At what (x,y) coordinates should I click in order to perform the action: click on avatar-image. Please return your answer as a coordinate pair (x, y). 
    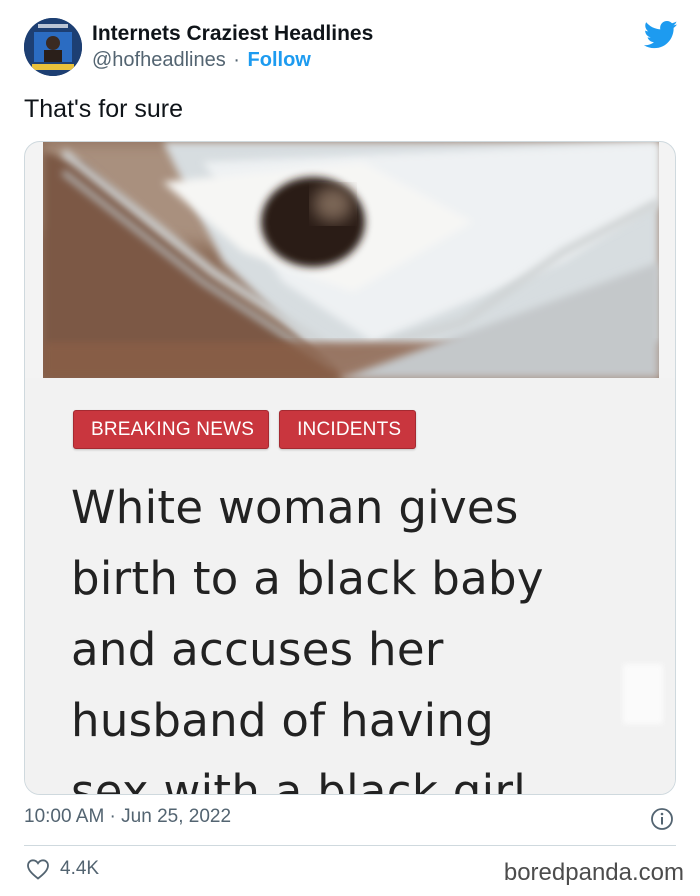
    Looking at the image, I should click on (53, 47).